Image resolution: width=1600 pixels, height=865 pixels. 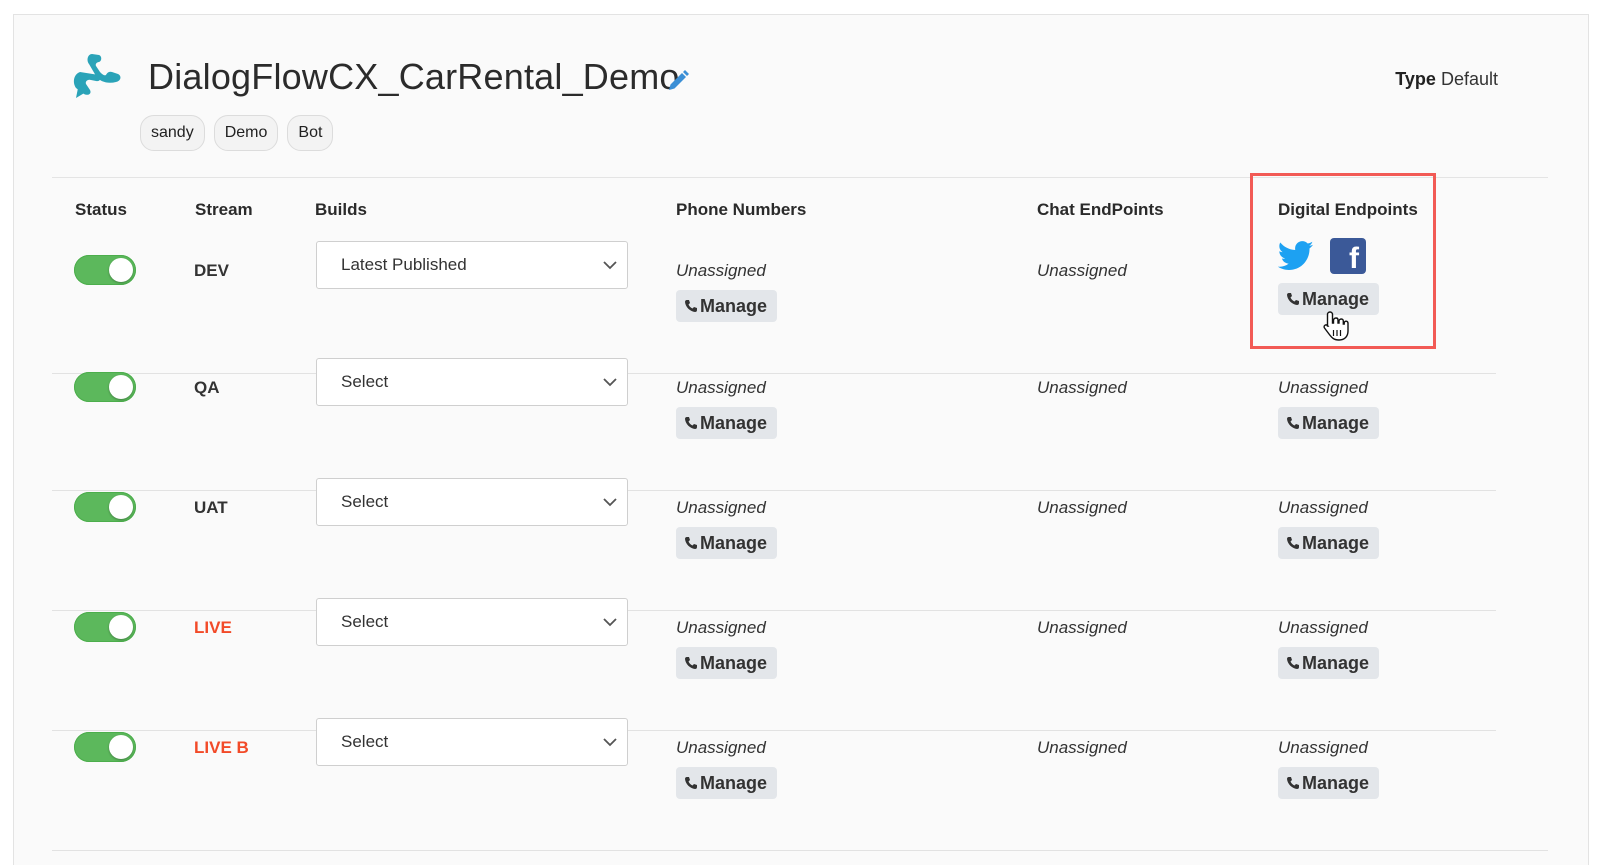 What do you see at coordinates (1100, 209) in the screenshot?
I see `column-header-chat-endpoints: Chat EndPoints` at bounding box center [1100, 209].